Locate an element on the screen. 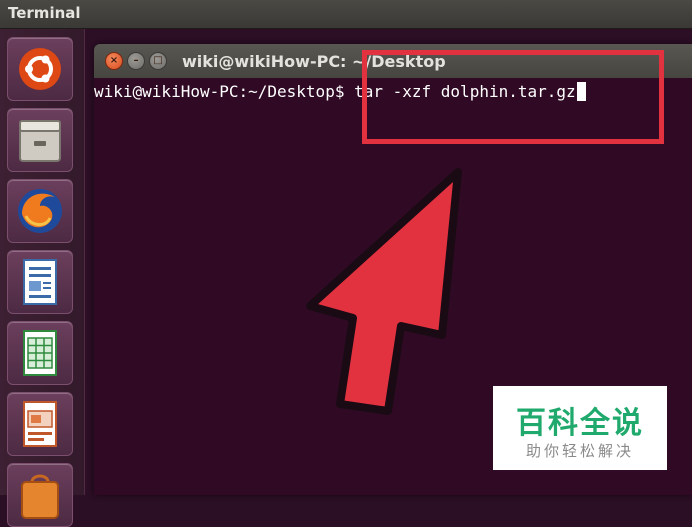 Image resolution: width=692 pixels, height=527 pixels. watermark-subtitle: 助你轻松解决 is located at coordinates (579, 451).